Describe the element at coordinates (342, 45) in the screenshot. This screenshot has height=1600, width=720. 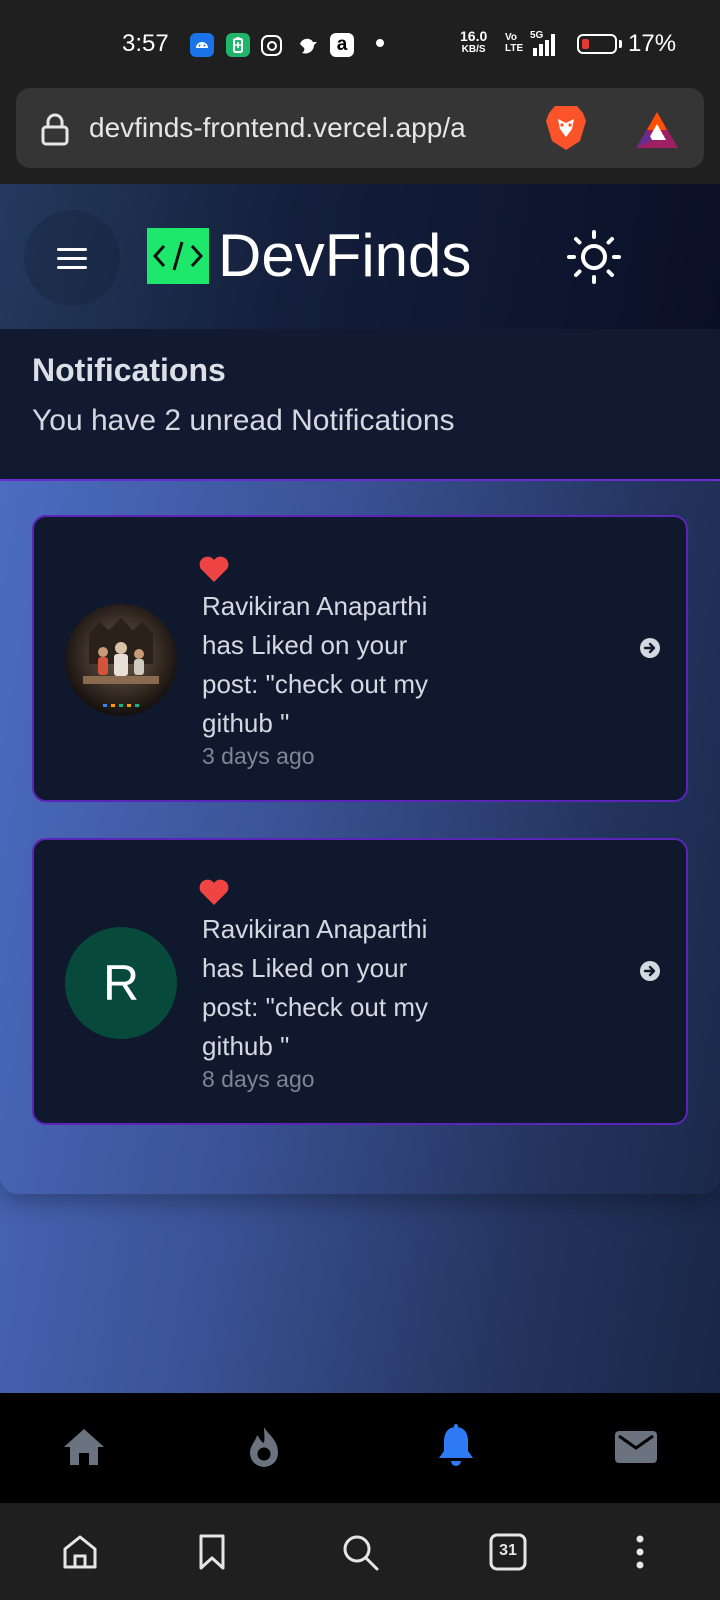
I see `amazon-icon: a` at that location.